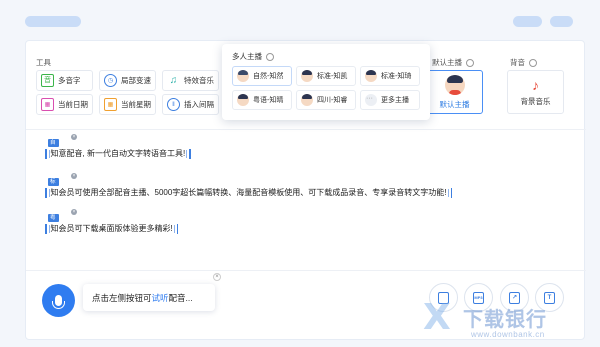 This screenshot has width=600, height=347. Describe the element at coordinates (326, 100) in the screenshot. I see `voice-option: 四川-知睿` at that location.